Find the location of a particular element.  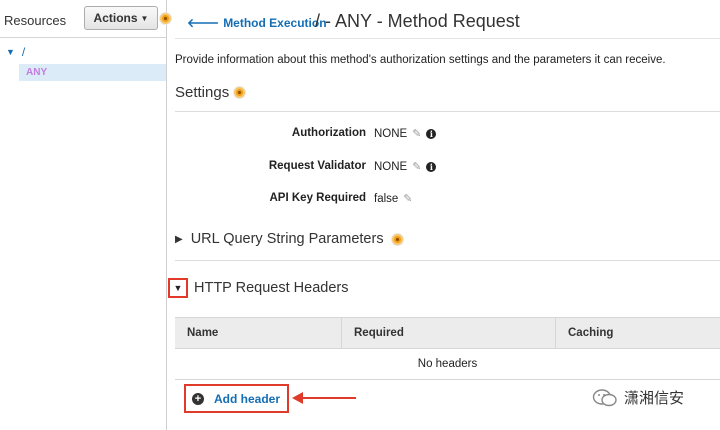

api-key-required-value: false ✎ is located at coordinates (393, 199).